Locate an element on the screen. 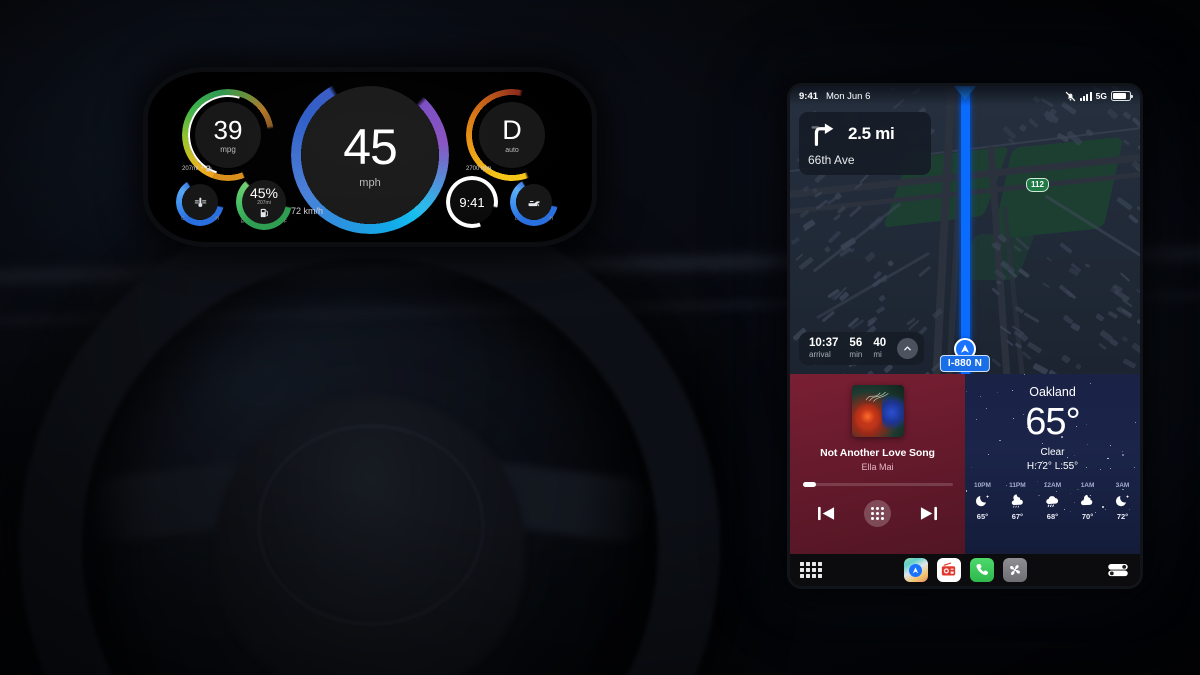  carplay-dock is located at coordinates (965, 570).